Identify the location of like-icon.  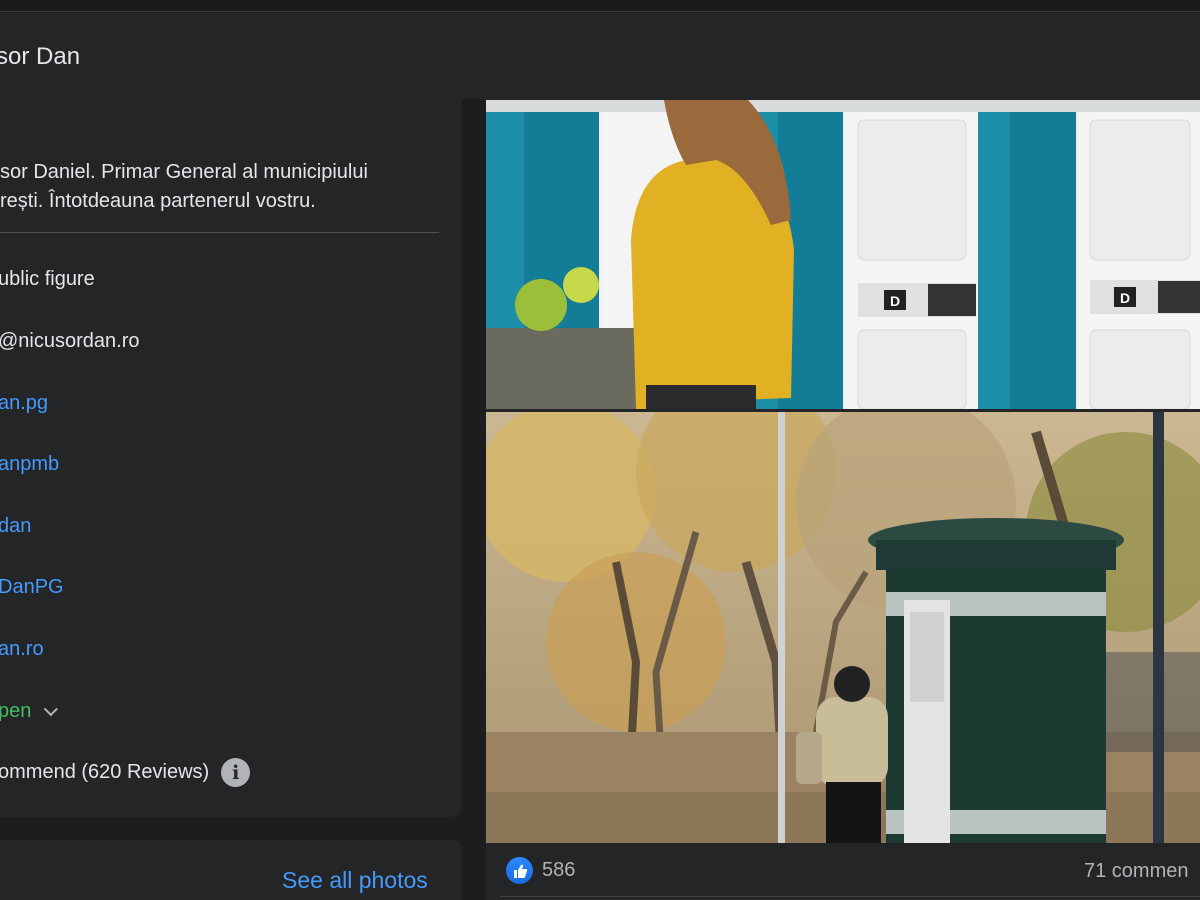
(519, 870).